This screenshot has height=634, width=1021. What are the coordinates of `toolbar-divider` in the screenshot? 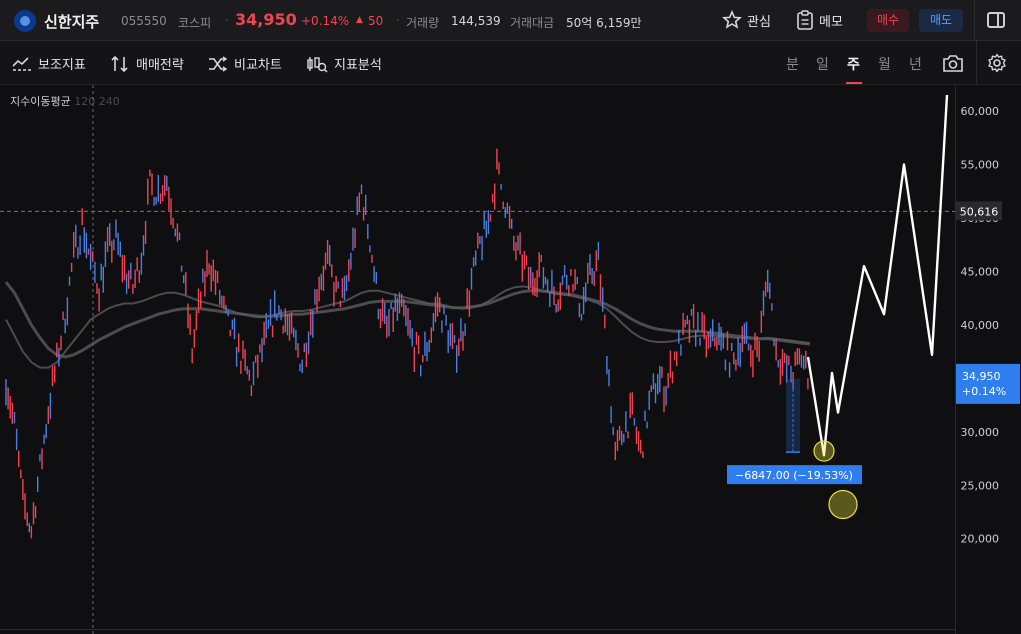 It's located at (976, 63).